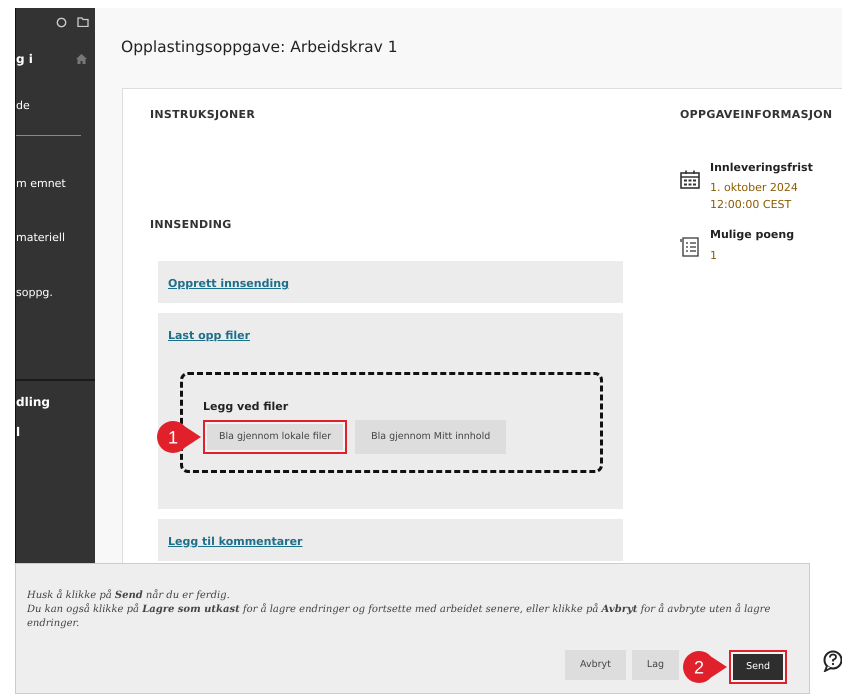  What do you see at coordinates (705, 666) in the screenshot?
I see `callout-badge: 2` at bounding box center [705, 666].